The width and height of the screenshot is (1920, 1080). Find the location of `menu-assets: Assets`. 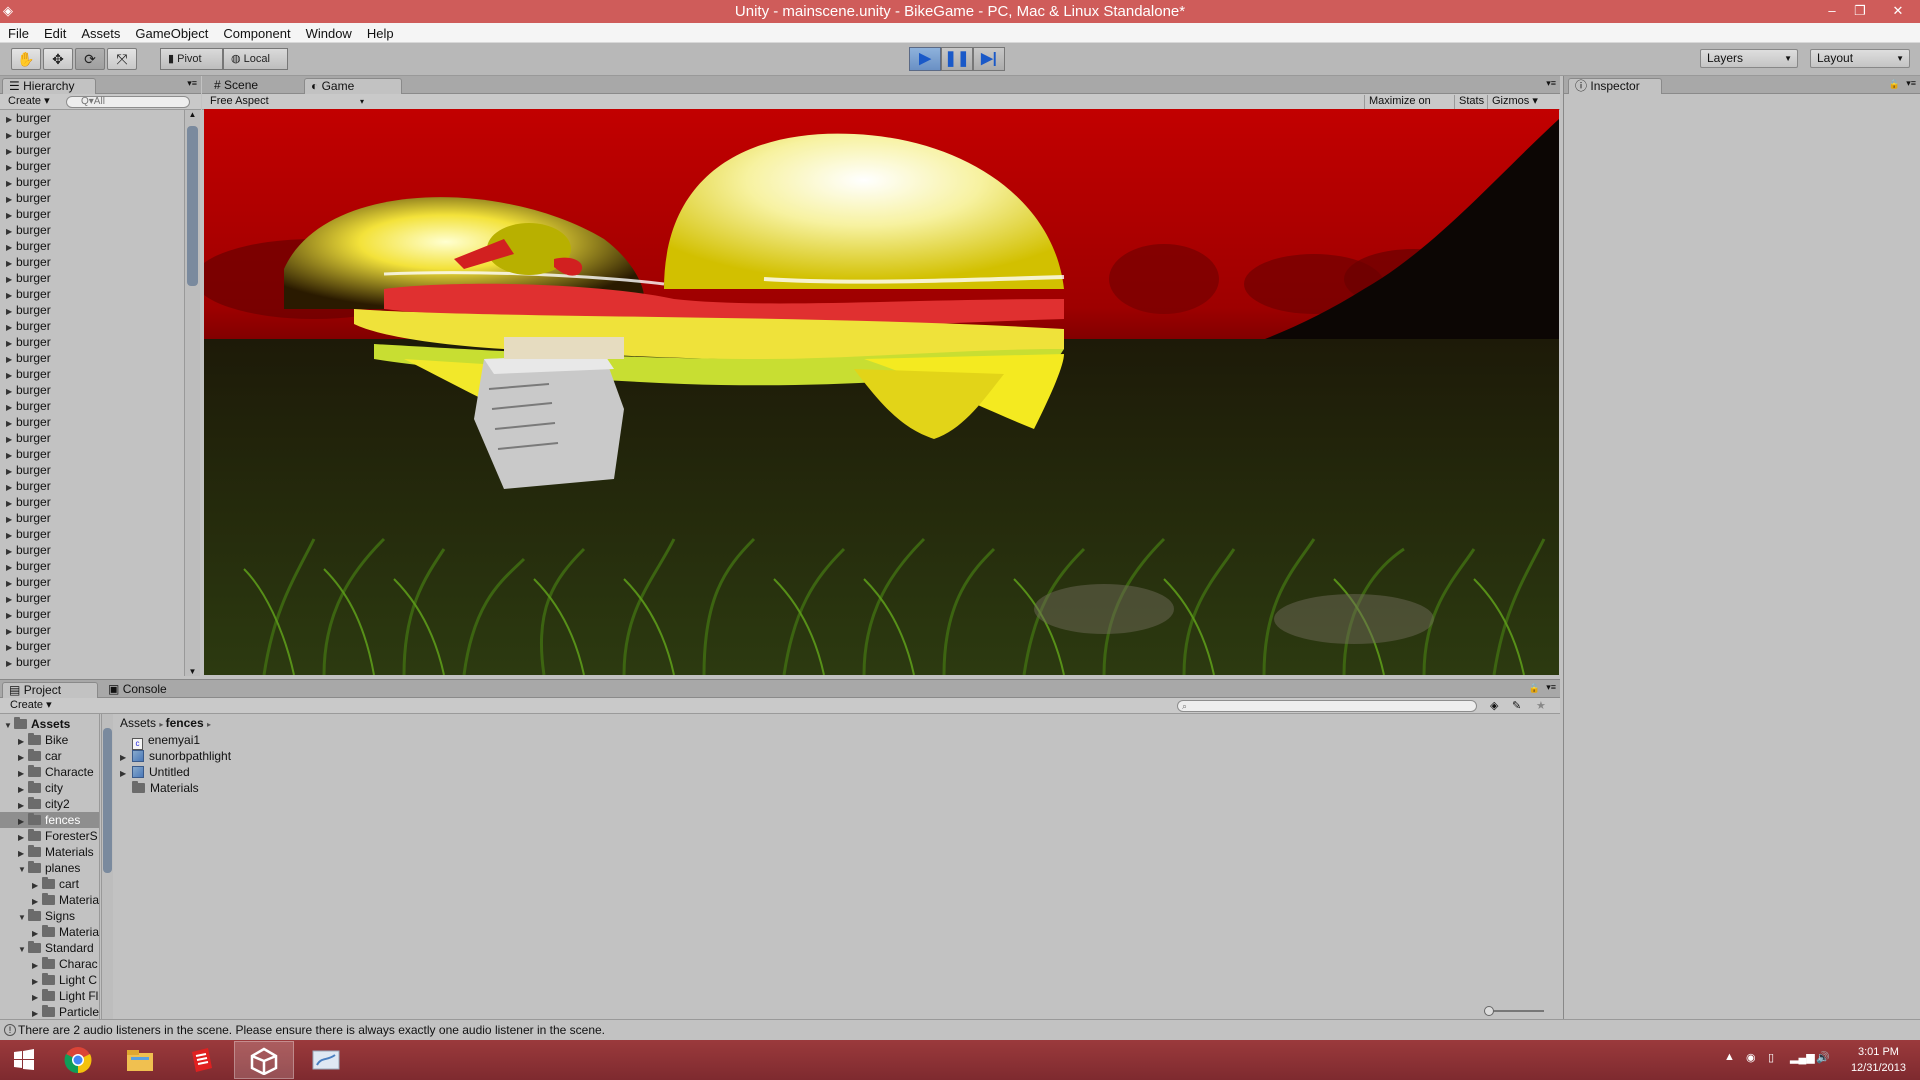

menu-assets: Assets is located at coordinates (100, 33).